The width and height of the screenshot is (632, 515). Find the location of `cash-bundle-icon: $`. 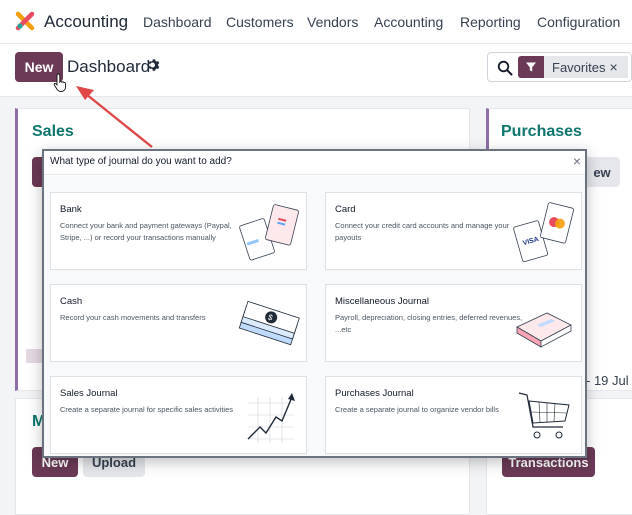

cash-bundle-icon: $ is located at coordinates (269, 323).